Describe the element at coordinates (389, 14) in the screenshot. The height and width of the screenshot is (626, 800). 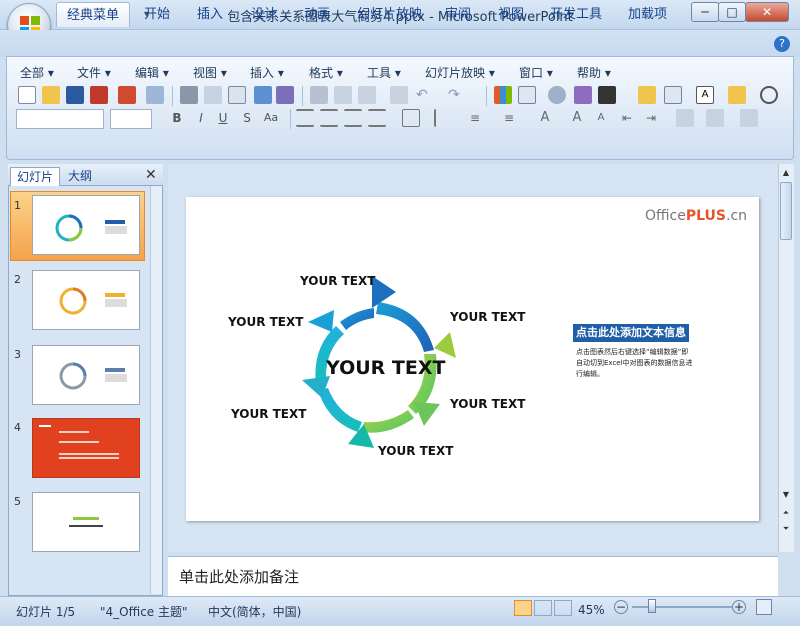
I see `tab-slideshow: 幻灯片放映` at that location.